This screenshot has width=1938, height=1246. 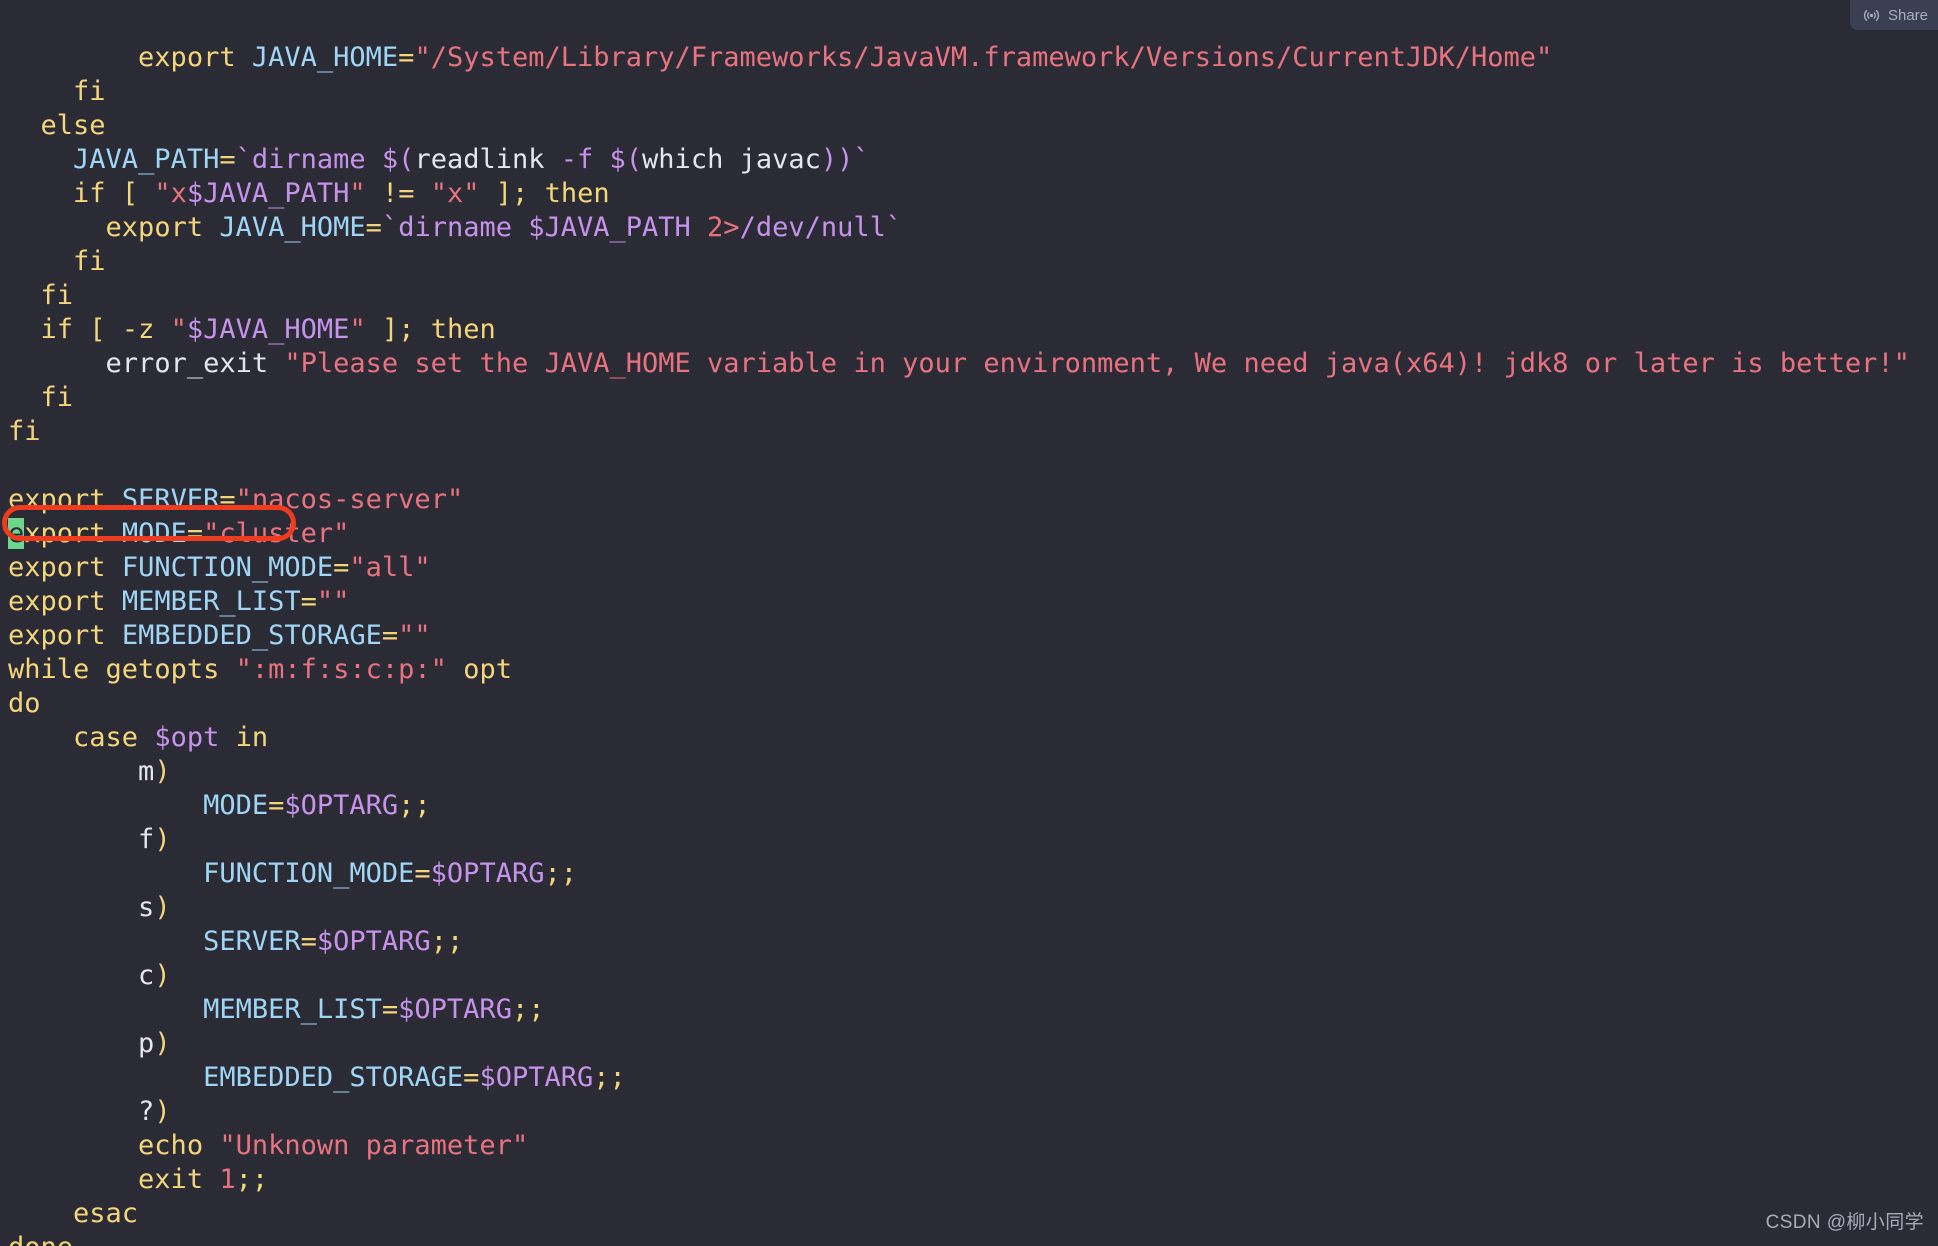 What do you see at coordinates (969, 1238) in the screenshot?
I see `code-line: done` at bounding box center [969, 1238].